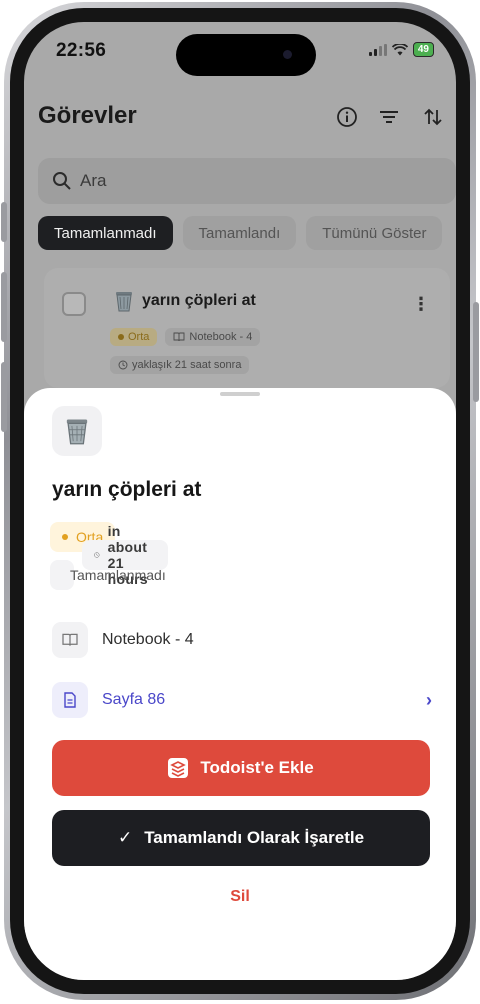  What do you see at coordinates (178, 768) in the screenshot?
I see `todoist-icon` at bounding box center [178, 768].